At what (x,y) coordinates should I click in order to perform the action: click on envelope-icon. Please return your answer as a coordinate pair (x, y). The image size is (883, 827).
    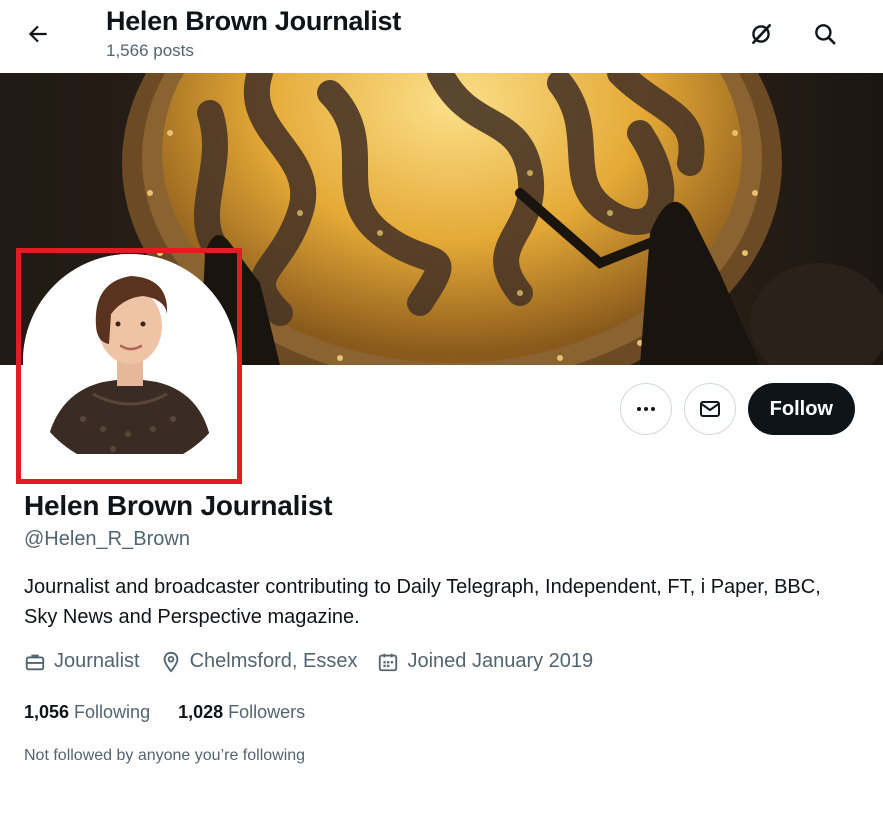
    Looking at the image, I should click on (709, 409).